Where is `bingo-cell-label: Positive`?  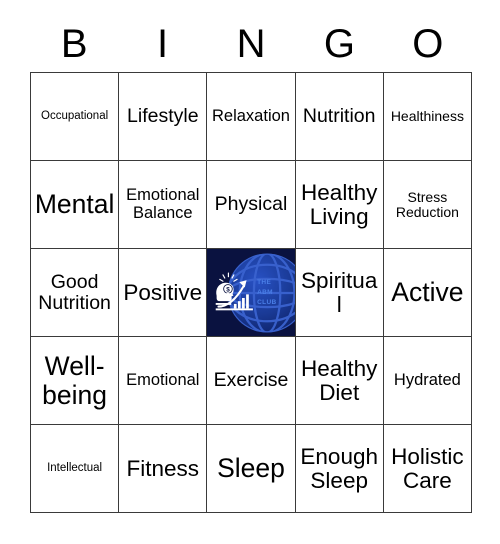 bingo-cell-label: Positive is located at coordinates (163, 292).